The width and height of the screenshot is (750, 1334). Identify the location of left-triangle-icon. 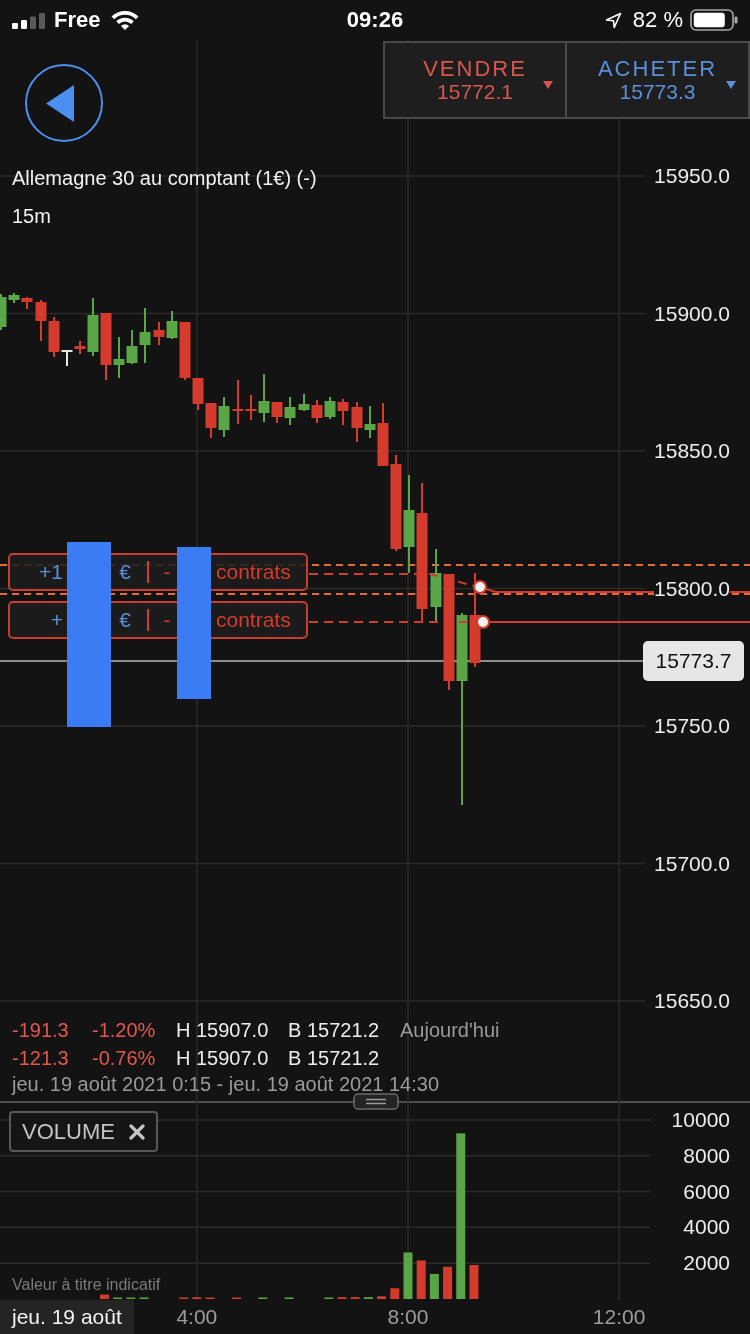
(60, 103).